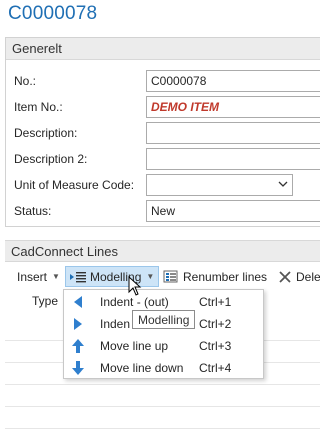  What do you see at coordinates (78, 302) in the screenshot?
I see `arrow-left-icon` at bounding box center [78, 302].